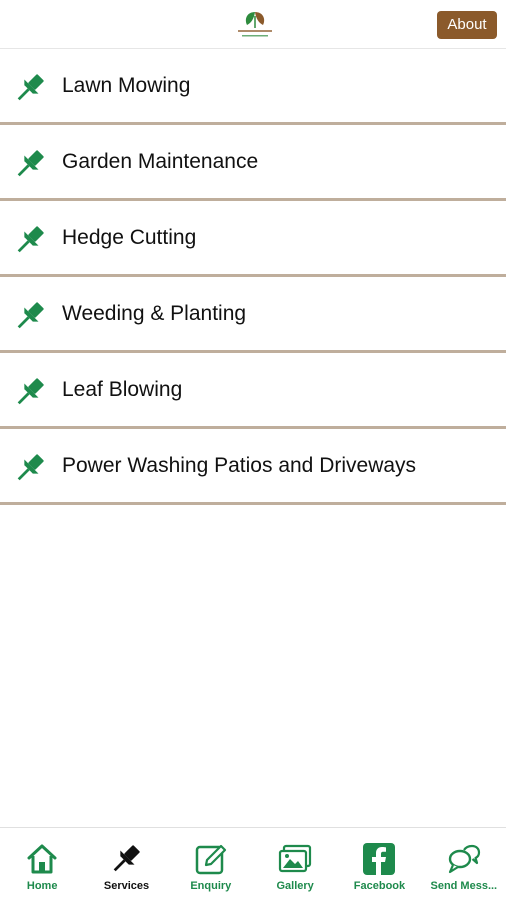 The image size is (506, 900). I want to click on about-button: About, so click(467, 25).